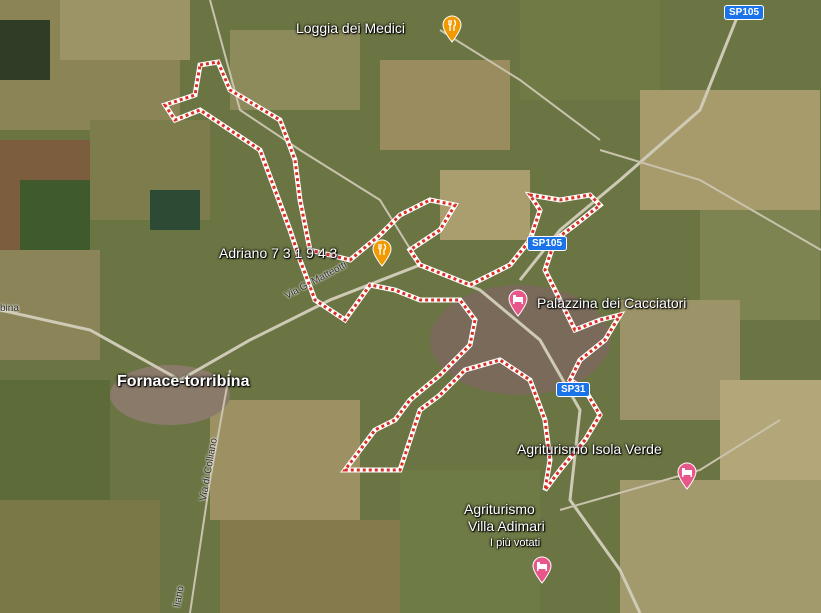 The width and height of the screenshot is (821, 613). What do you see at coordinates (589, 449) in the screenshot?
I see `poi-label-agriturismo-isola-verde: Agriturismo Isola Verde` at bounding box center [589, 449].